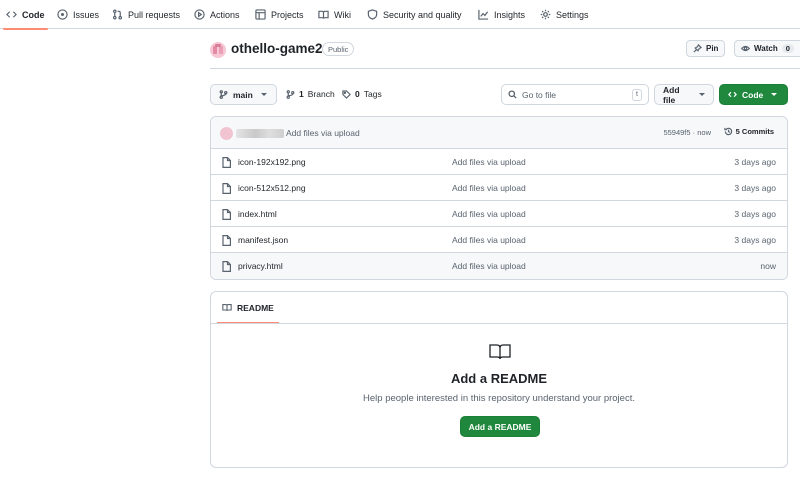  Describe the element at coordinates (687, 132) in the screenshot. I see `latest-commit-hash-time: 55949f5 · now` at that location.